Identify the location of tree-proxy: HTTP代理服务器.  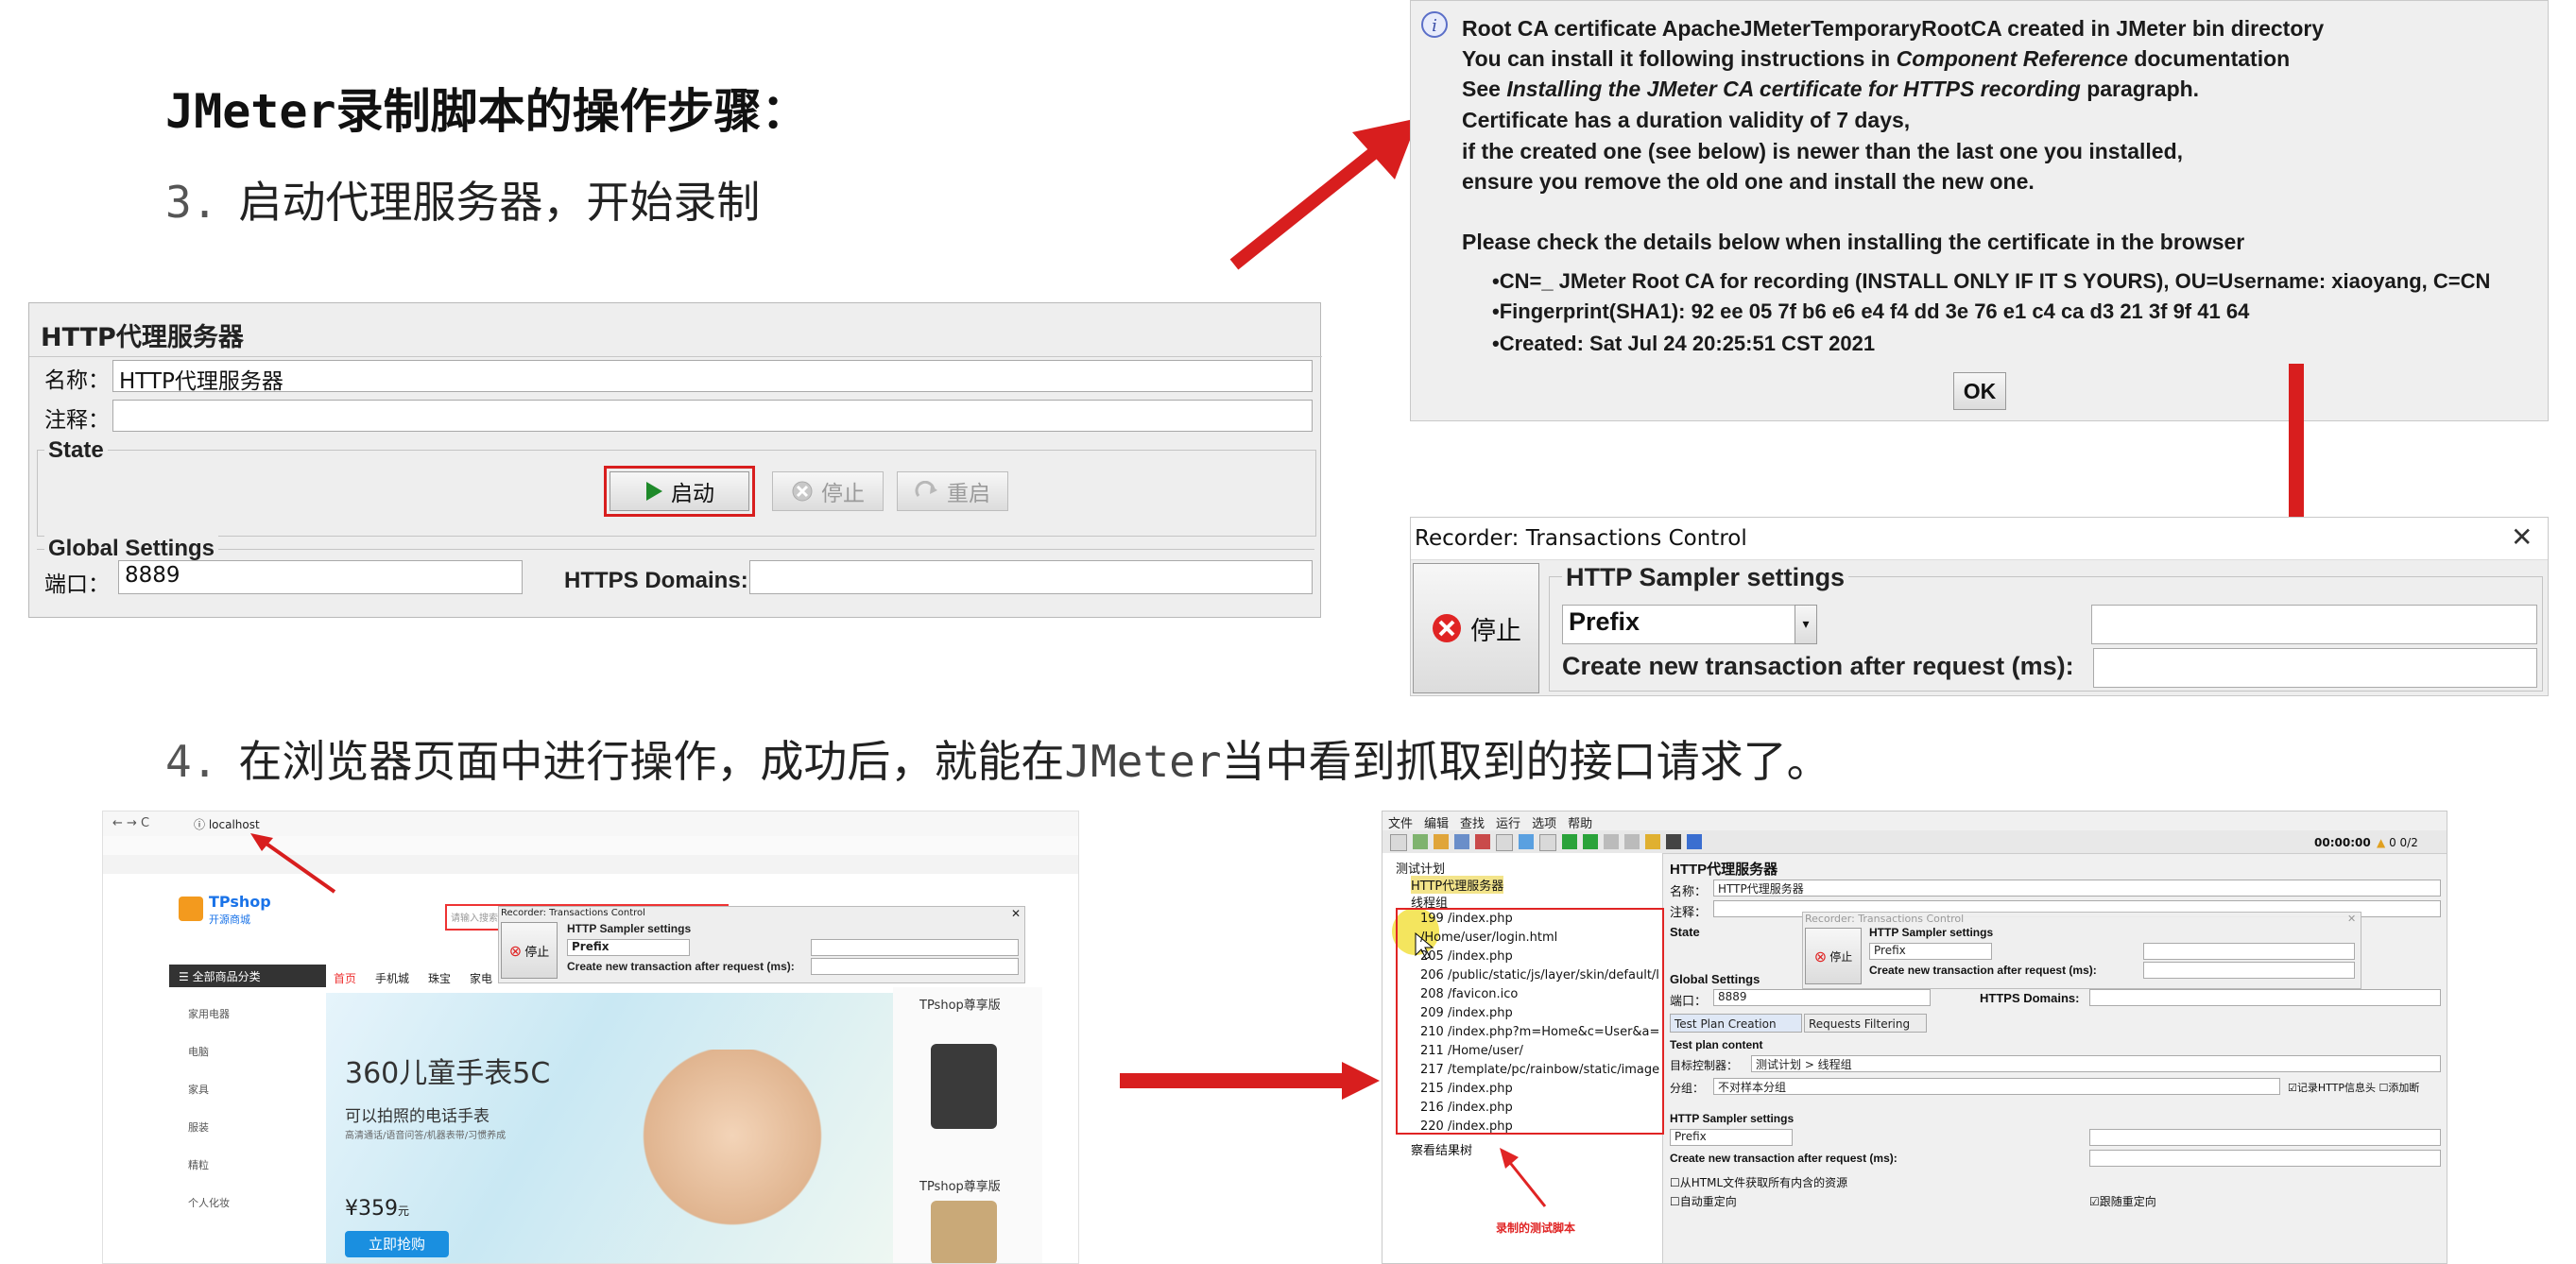
(1457, 885).